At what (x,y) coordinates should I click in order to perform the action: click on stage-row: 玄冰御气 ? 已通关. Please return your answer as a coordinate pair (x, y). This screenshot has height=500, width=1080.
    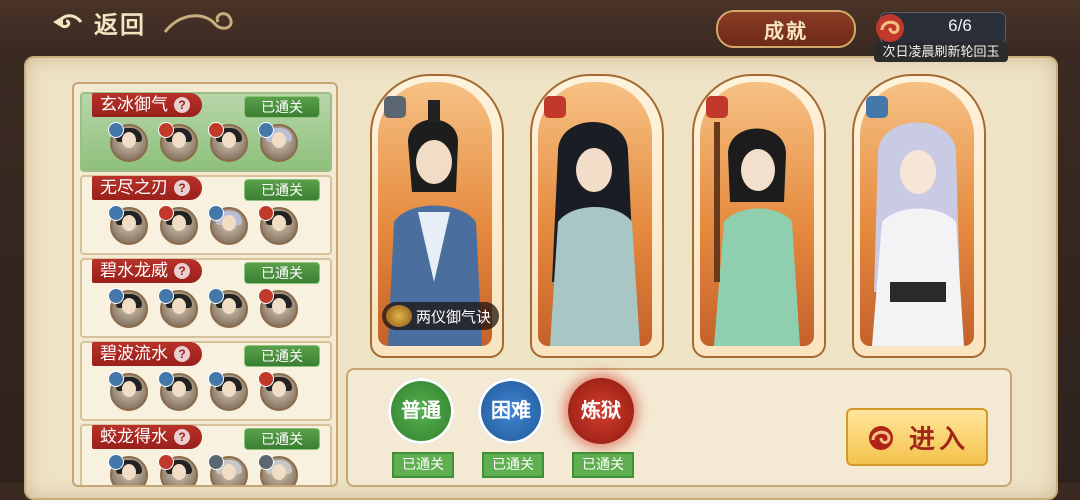
    Looking at the image, I should click on (206, 132).